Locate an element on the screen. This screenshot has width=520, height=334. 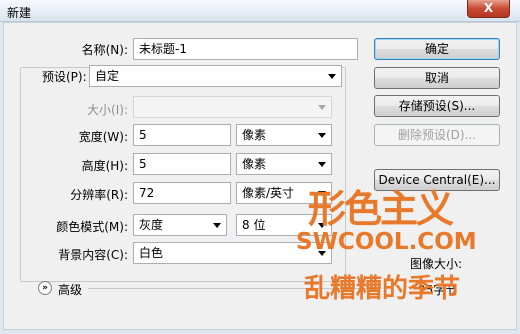
width-label: 宽度(W): is located at coordinates (103, 137).